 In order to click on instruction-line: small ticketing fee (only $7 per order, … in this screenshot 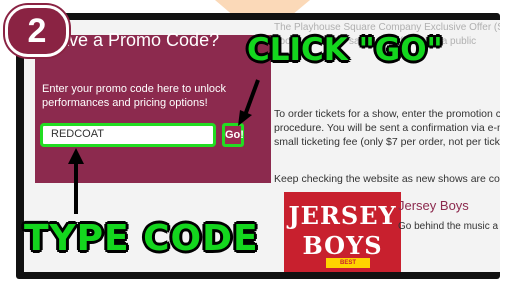, I will do `click(387, 142)`.